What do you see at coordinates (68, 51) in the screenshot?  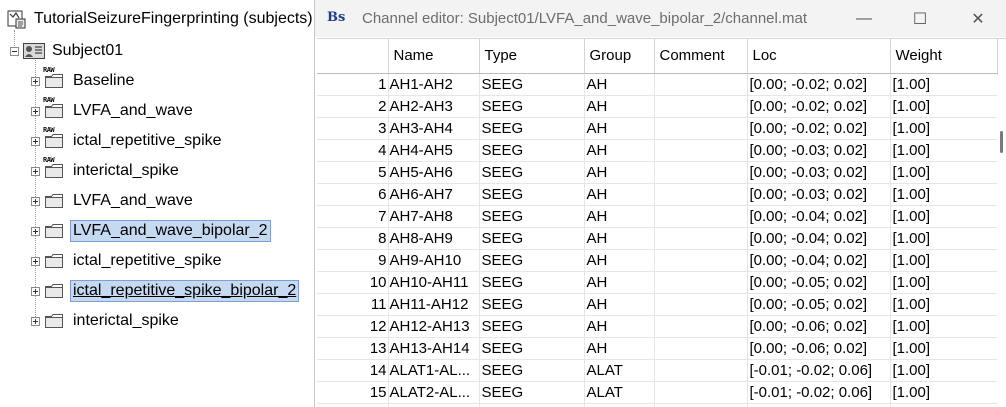 I see `tree-node-subject: Subject01` at bounding box center [68, 51].